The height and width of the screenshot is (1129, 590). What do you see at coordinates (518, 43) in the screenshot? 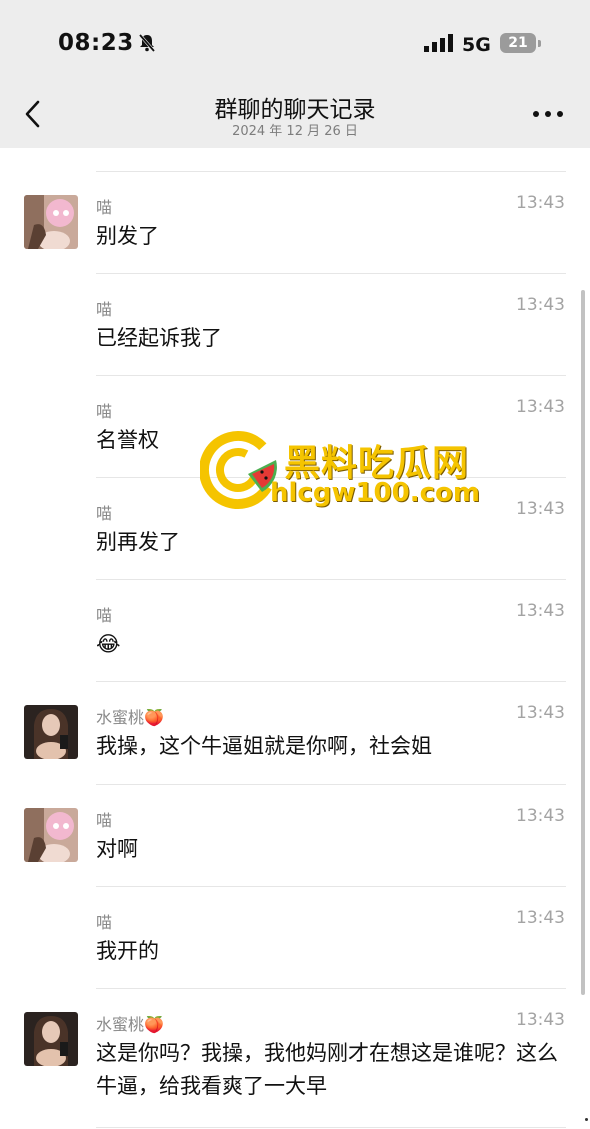
I see `battery-icon: 21` at bounding box center [518, 43].